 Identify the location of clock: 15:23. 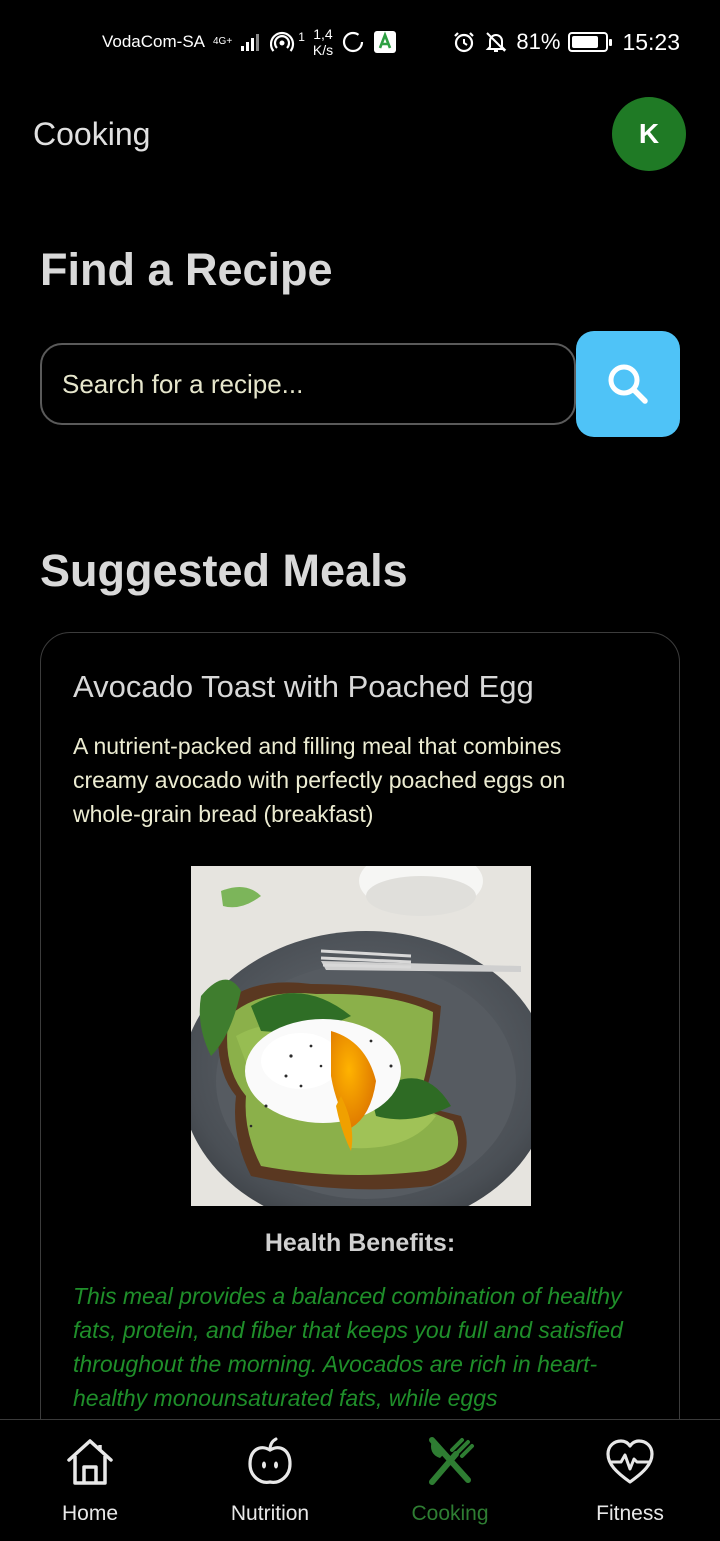
(651, 41).